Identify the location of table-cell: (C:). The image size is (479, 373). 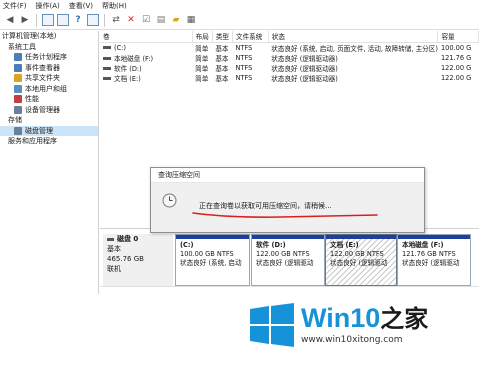
(146, 47).